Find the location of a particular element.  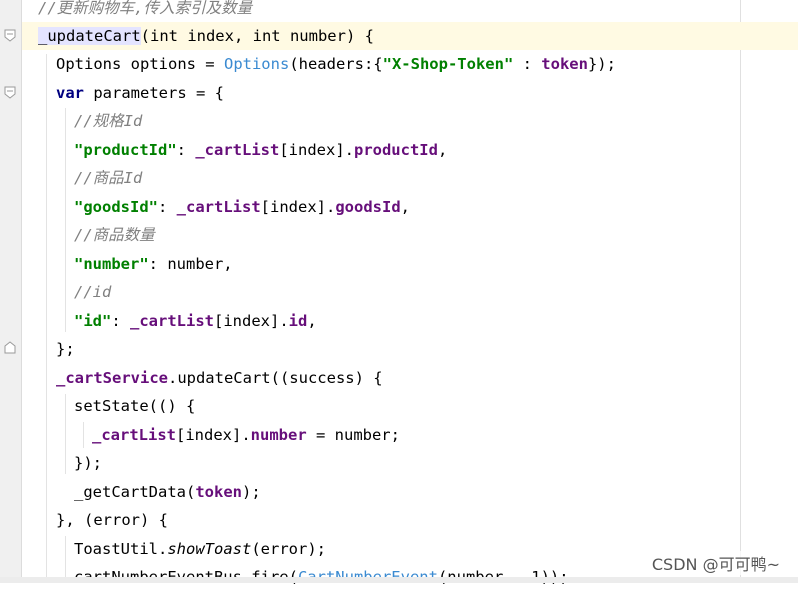

code-line: _getCartData(token); is located at coordinates (410, 492).